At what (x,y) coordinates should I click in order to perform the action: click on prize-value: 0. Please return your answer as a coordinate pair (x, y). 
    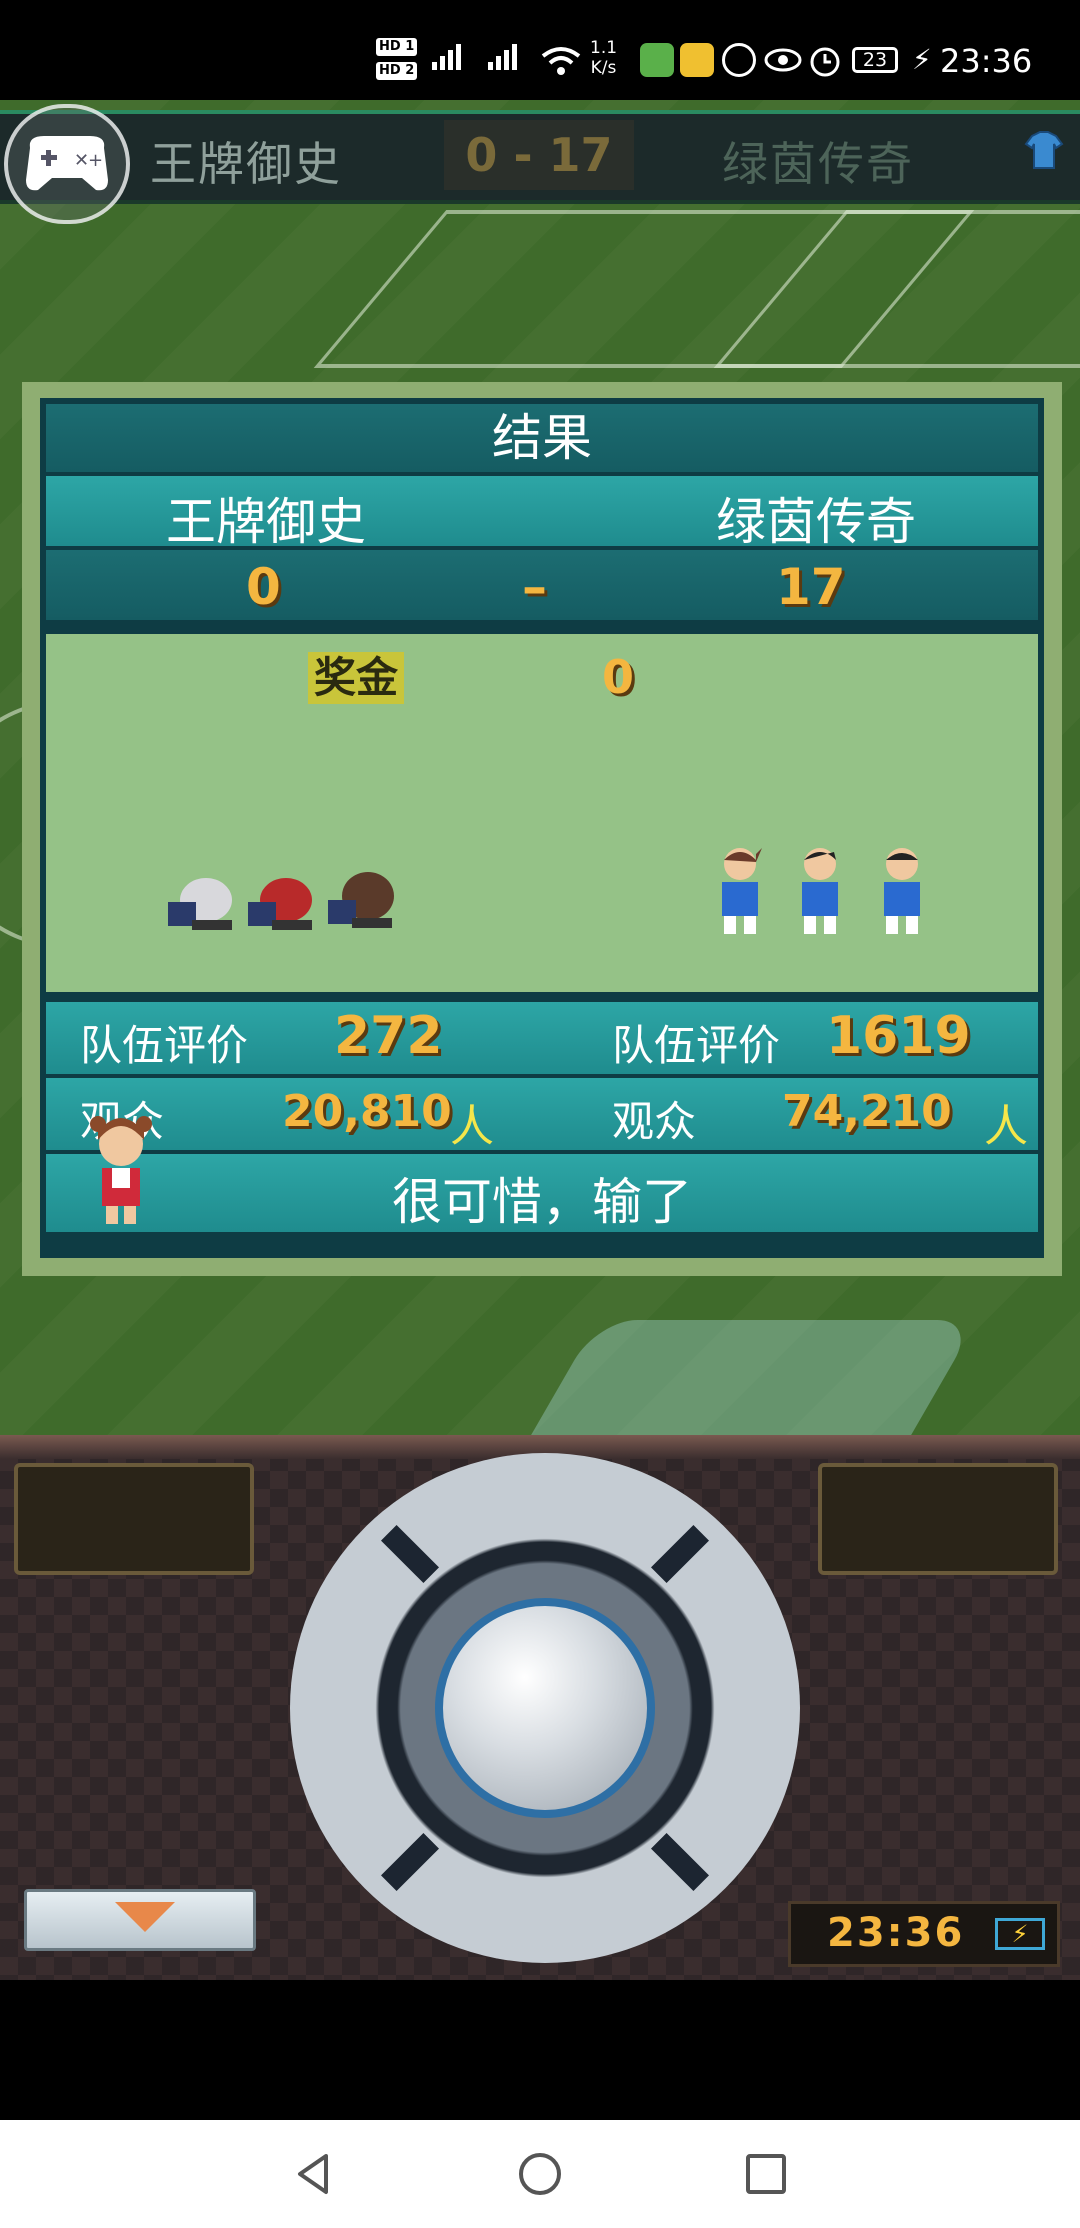
    Looking at the image, I should click on (618, 677).